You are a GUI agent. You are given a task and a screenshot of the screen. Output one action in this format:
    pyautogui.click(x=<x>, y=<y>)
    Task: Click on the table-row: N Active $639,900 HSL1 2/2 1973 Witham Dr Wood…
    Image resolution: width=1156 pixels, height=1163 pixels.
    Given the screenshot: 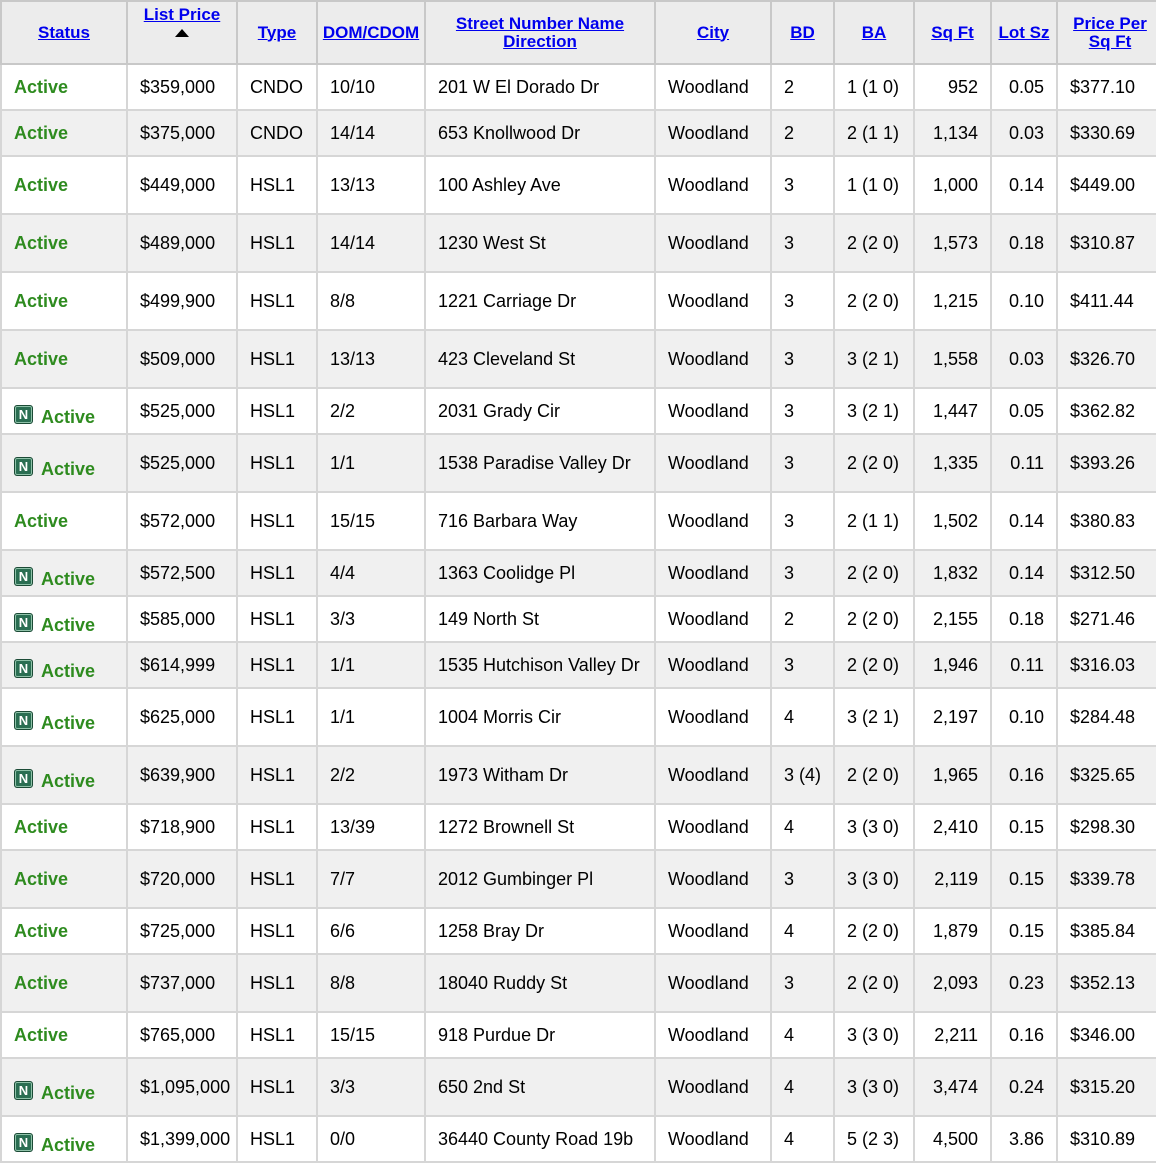 What is the action you would take?
    pyautogui.click(x=578, y=775)
    